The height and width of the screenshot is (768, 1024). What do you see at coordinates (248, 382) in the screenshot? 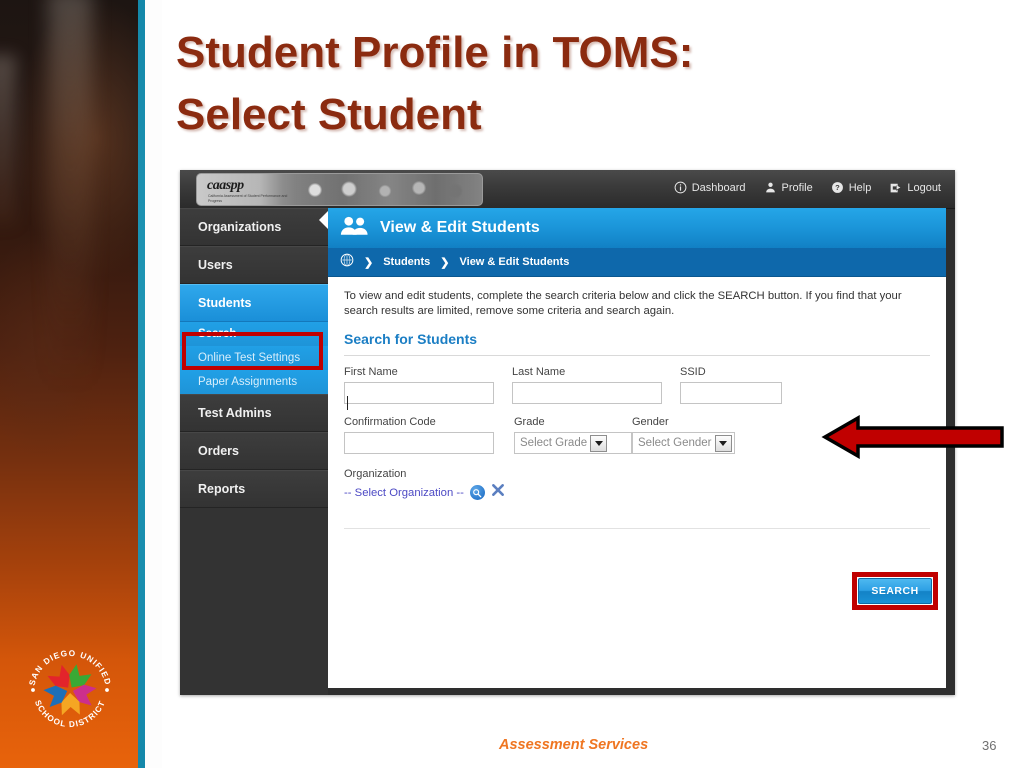
I see `sidebar-subitem-paper-assignments-label: Paper Assignments` at bounding box center [248, 382].